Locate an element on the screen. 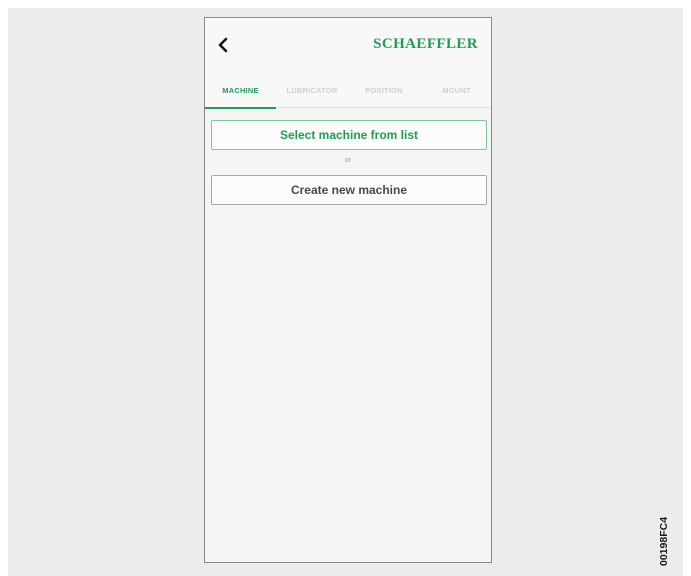  chevron-left-icon is located at coordinates (223, 45).